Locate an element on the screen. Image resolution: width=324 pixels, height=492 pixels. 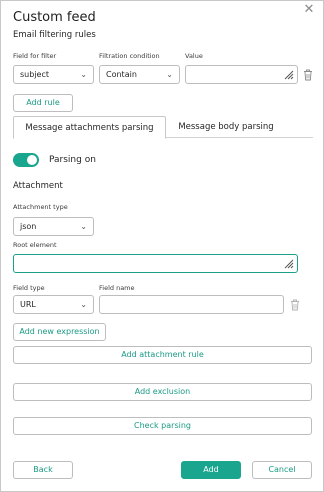
add-button: Add is located at coordinates (211, 470).